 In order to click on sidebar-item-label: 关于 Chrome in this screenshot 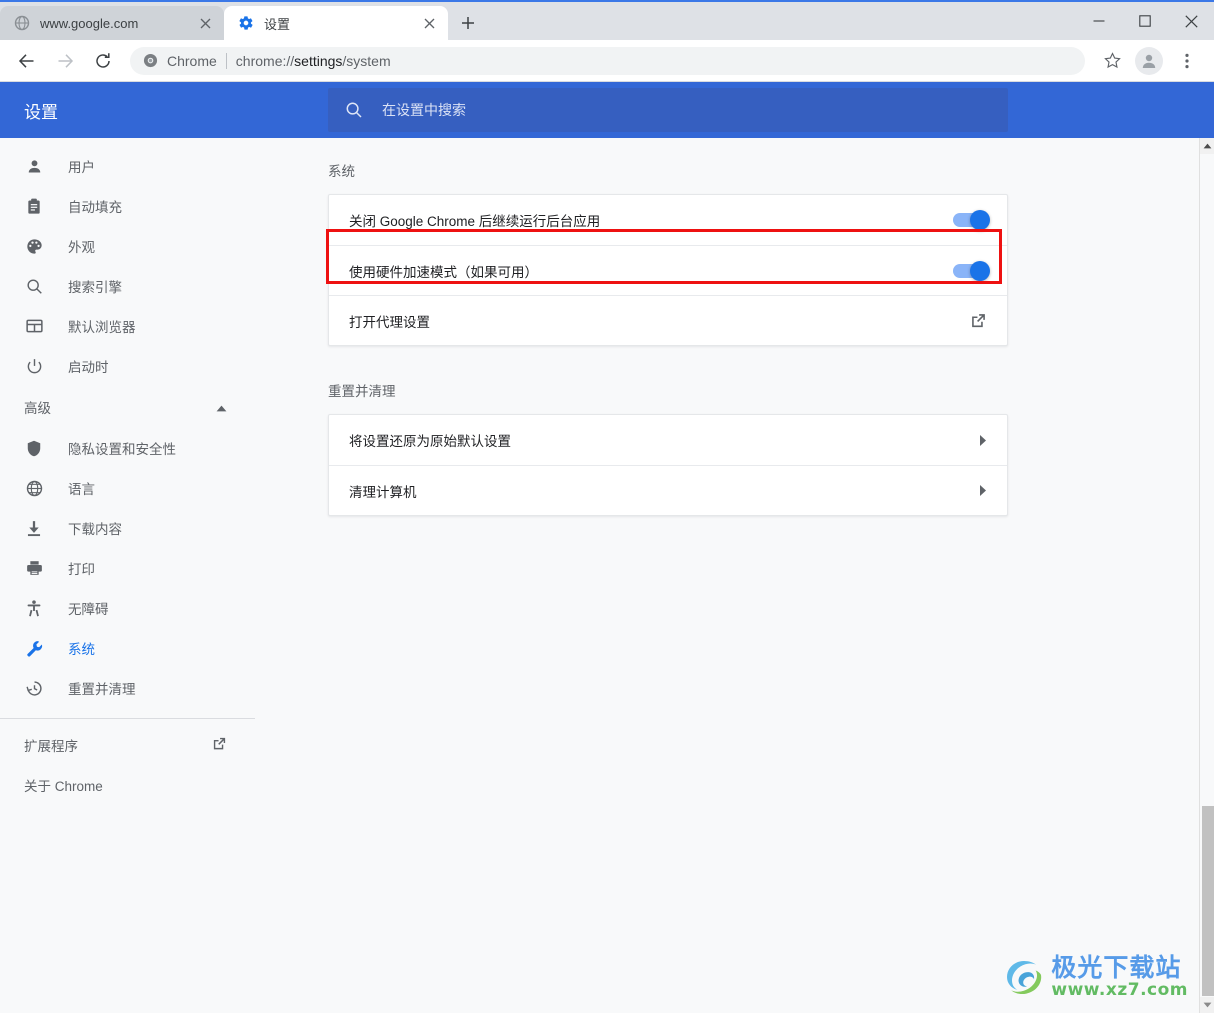, I will do `click(63, 786)`.